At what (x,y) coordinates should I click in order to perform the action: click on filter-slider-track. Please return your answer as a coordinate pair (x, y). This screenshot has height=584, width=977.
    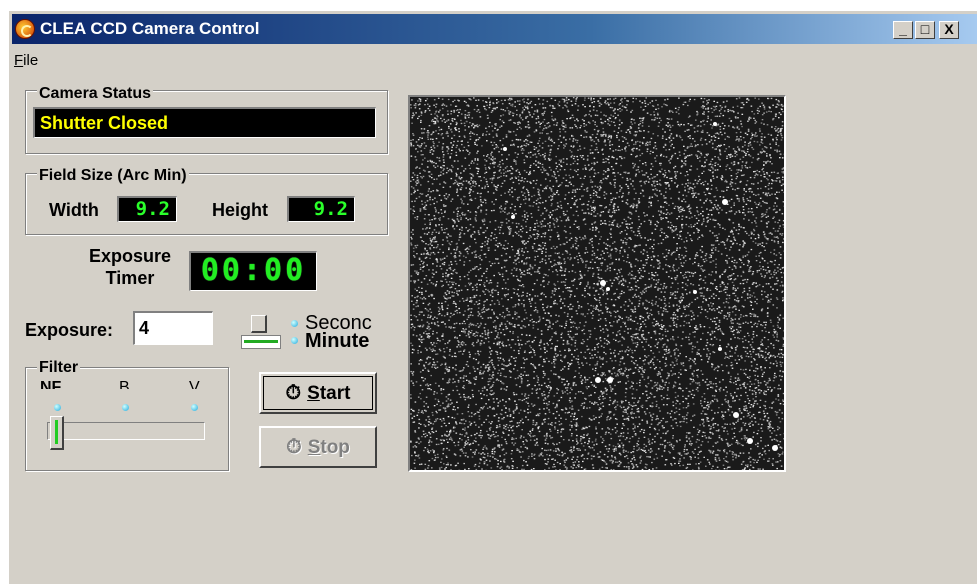
    Looking at the image, I should click on (126, 431).